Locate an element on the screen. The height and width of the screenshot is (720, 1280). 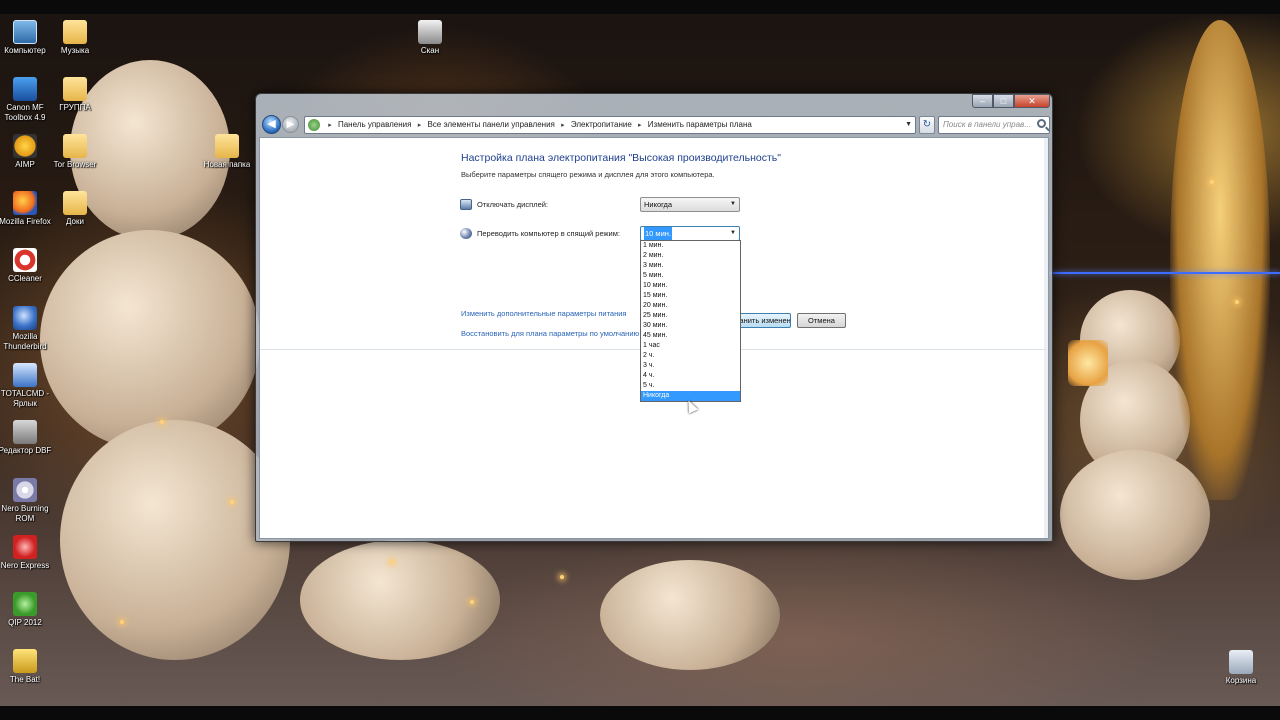
dropdown-option: 3 ч. is located at coordinates (690, 366).